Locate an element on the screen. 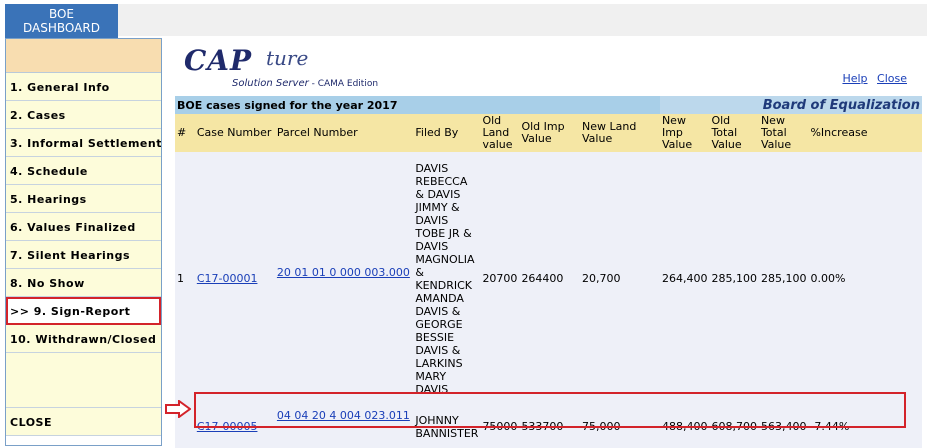 The width and height of the screenshot is (927, 448). col-header-filed-by: Filed By is located at coordinates (447, 133).